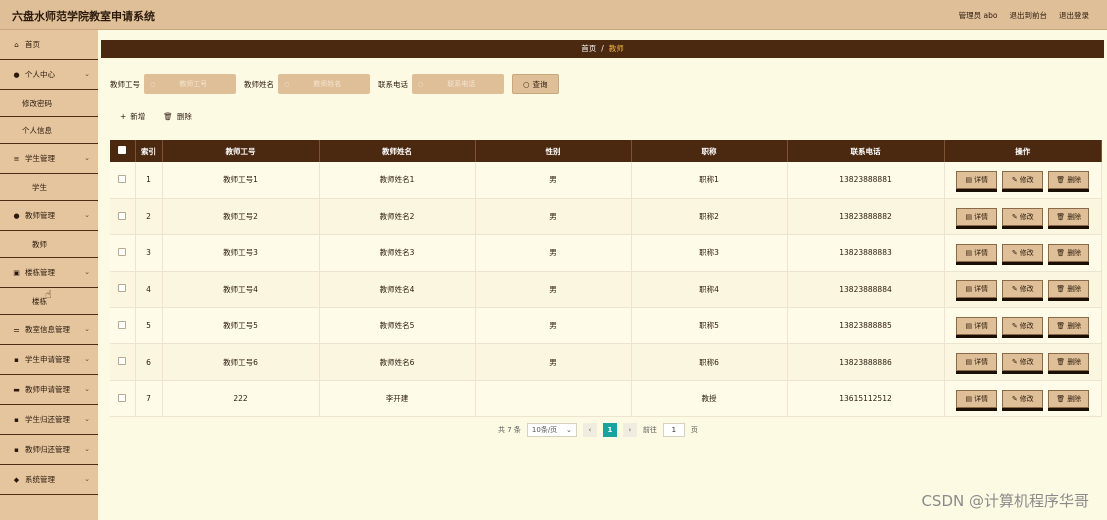 Image resolution: width=1107 pixels, height=520 pixels. I want to click on query-button: ○ 查询, so click(535, 84).